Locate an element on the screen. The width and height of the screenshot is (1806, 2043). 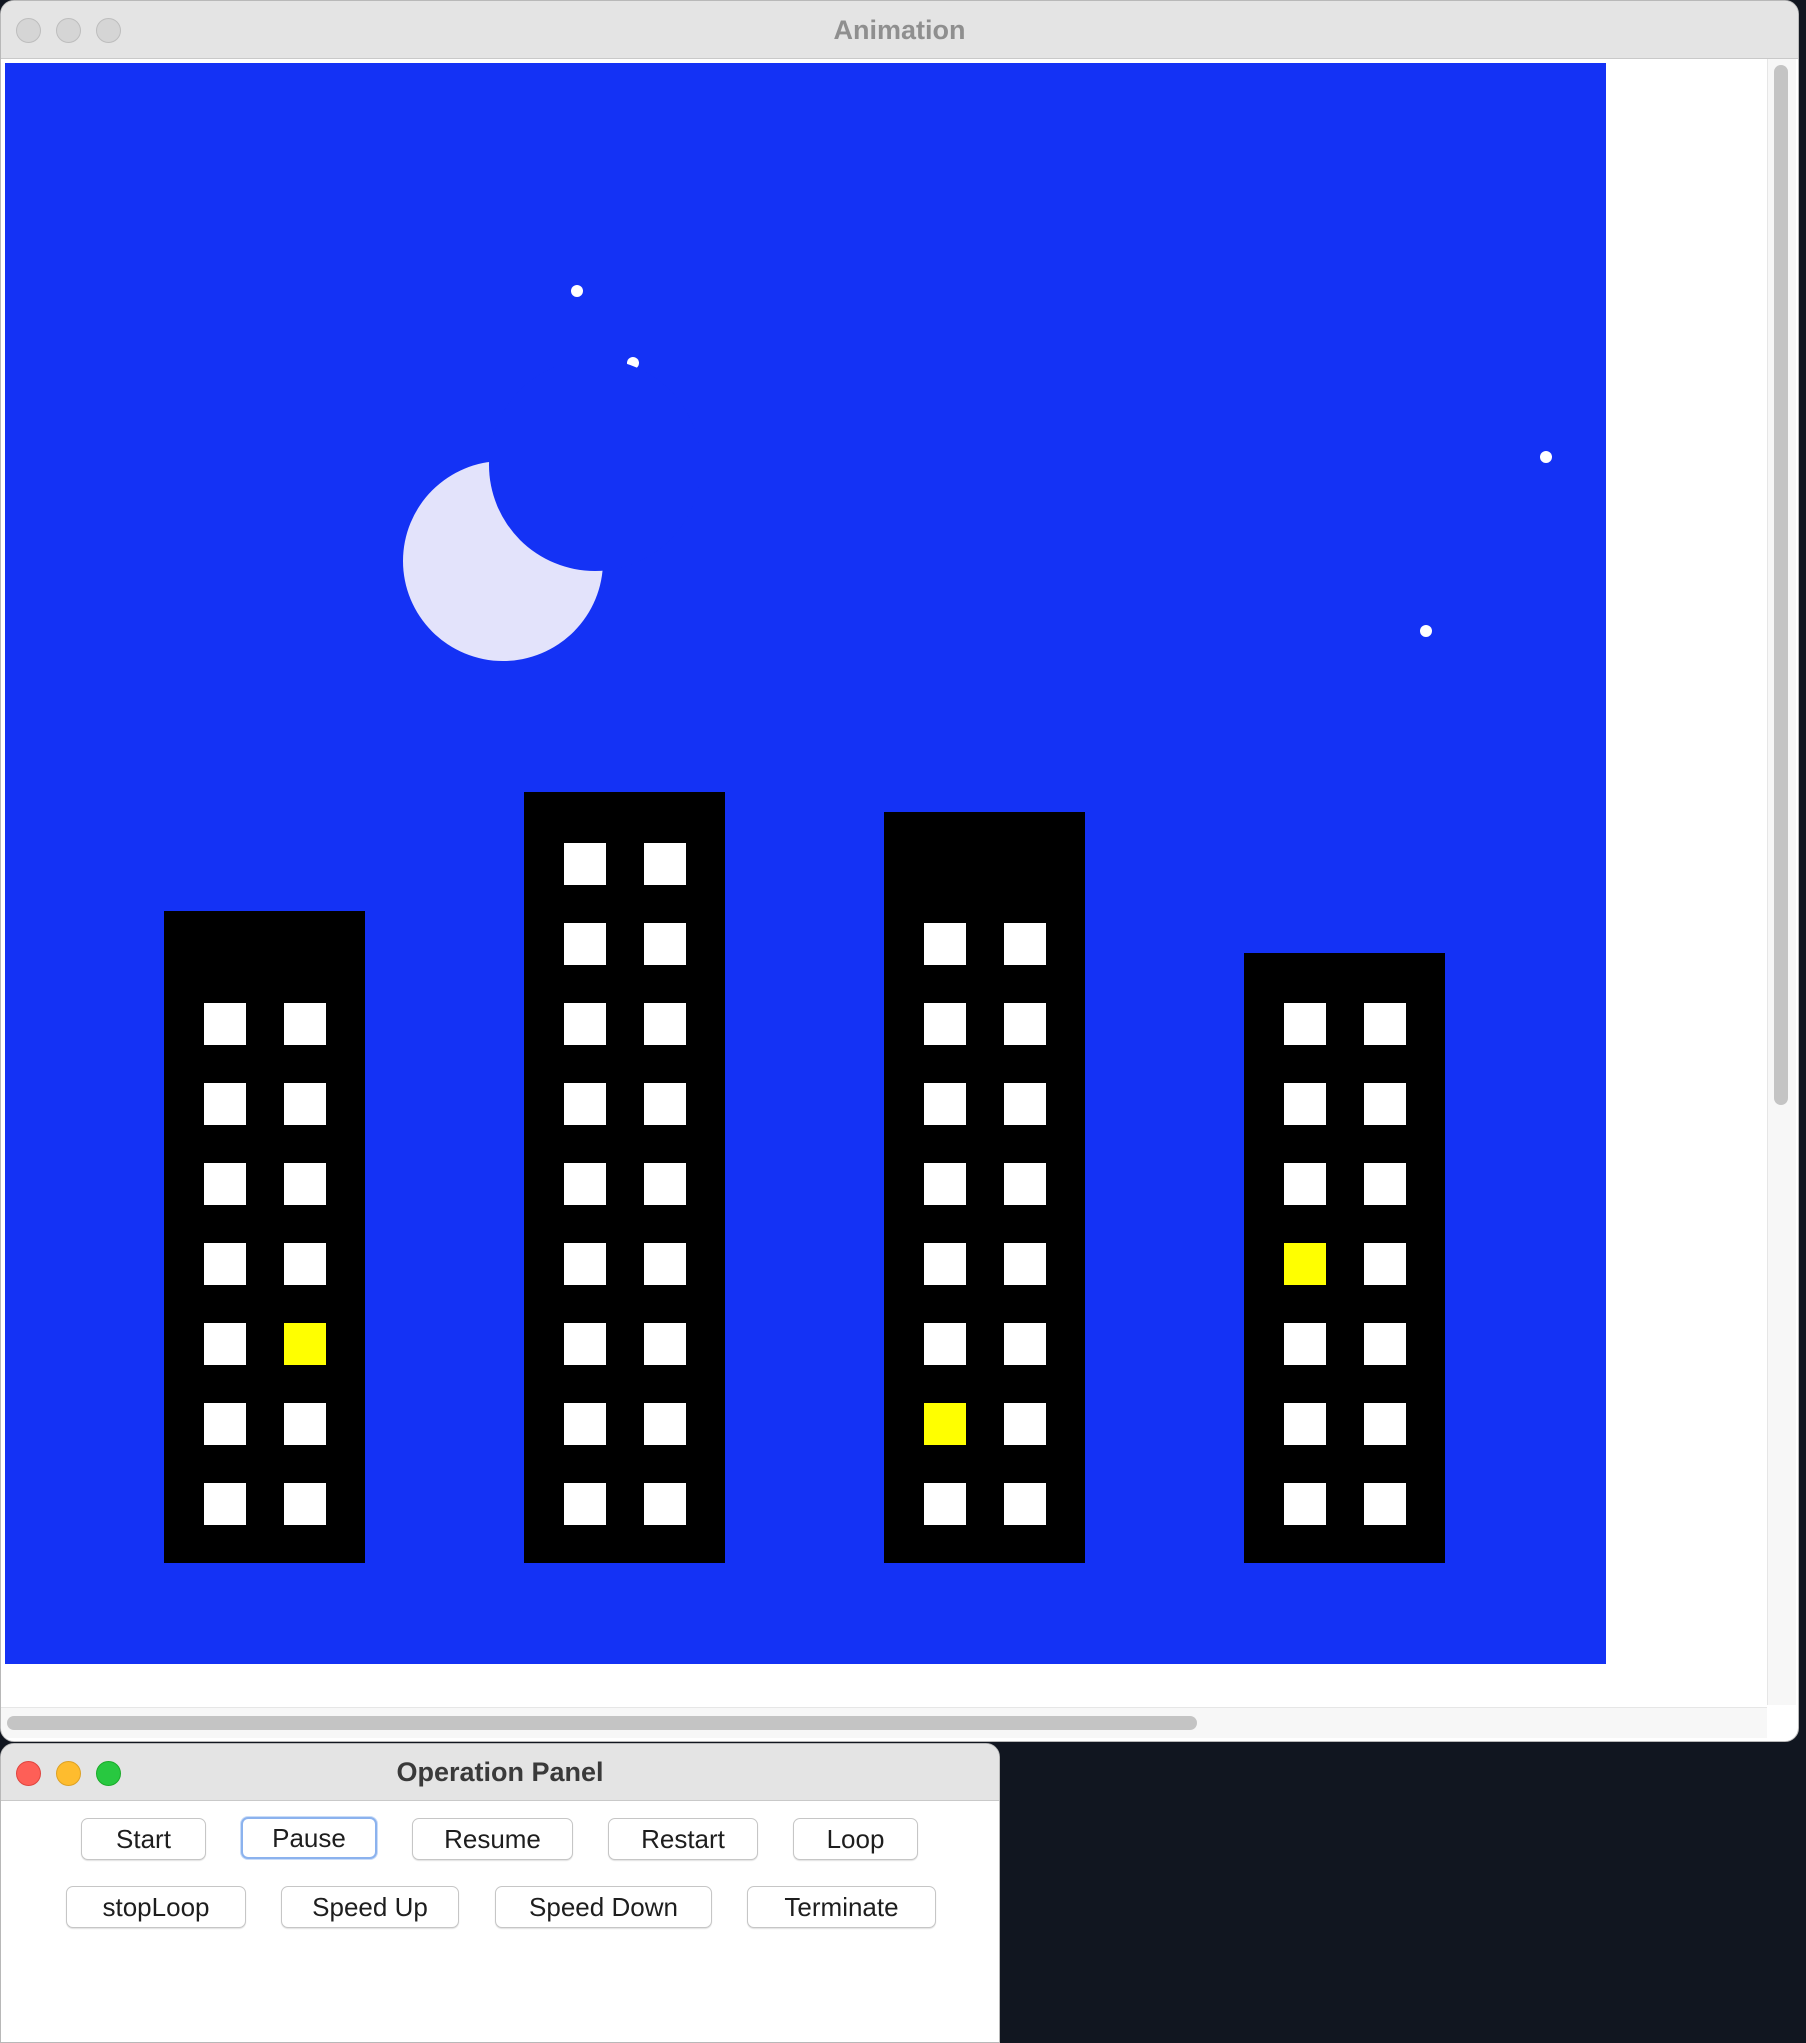
operation-panel-title: Operation Panel is located at coordinates (500, 1772).